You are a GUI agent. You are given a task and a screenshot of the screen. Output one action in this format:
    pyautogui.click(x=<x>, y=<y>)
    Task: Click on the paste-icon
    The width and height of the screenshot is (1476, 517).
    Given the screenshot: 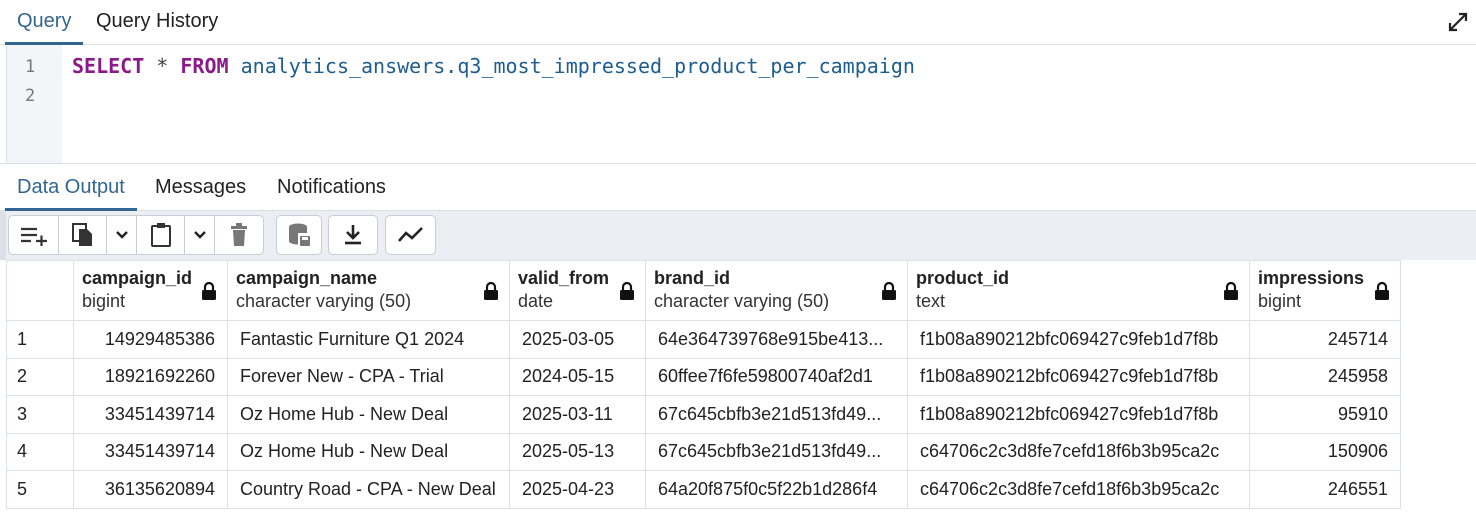 What is the action you would take?
    pyautogui.click(x=160, y=235)
    